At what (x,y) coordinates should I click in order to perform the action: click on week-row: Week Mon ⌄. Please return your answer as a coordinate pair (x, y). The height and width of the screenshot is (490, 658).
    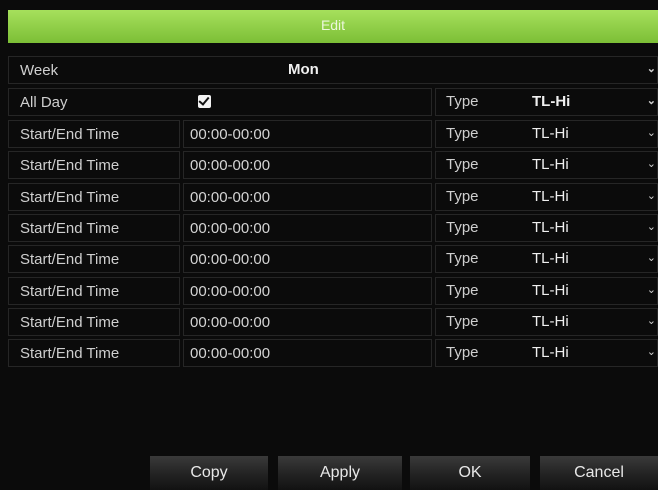
    Looking at the image, I should click on (333, 70).